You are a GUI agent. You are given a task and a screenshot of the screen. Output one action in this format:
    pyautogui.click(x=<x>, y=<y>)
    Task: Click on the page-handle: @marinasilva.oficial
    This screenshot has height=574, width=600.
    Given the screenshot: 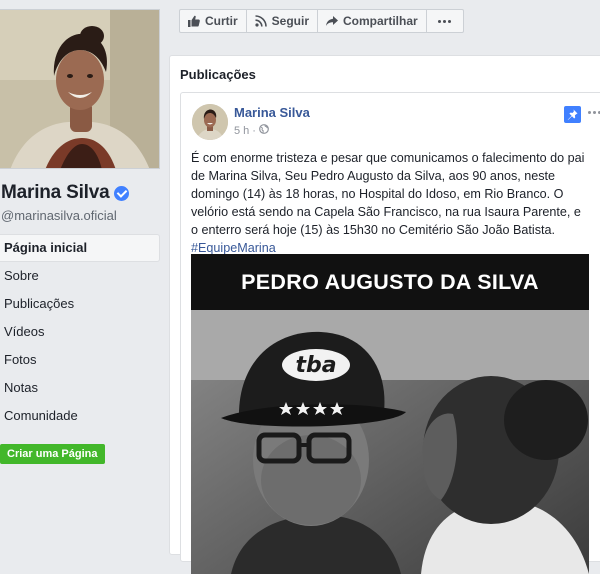 What is the action you would take?
    pyautogui.click(x=59, y=215)
    